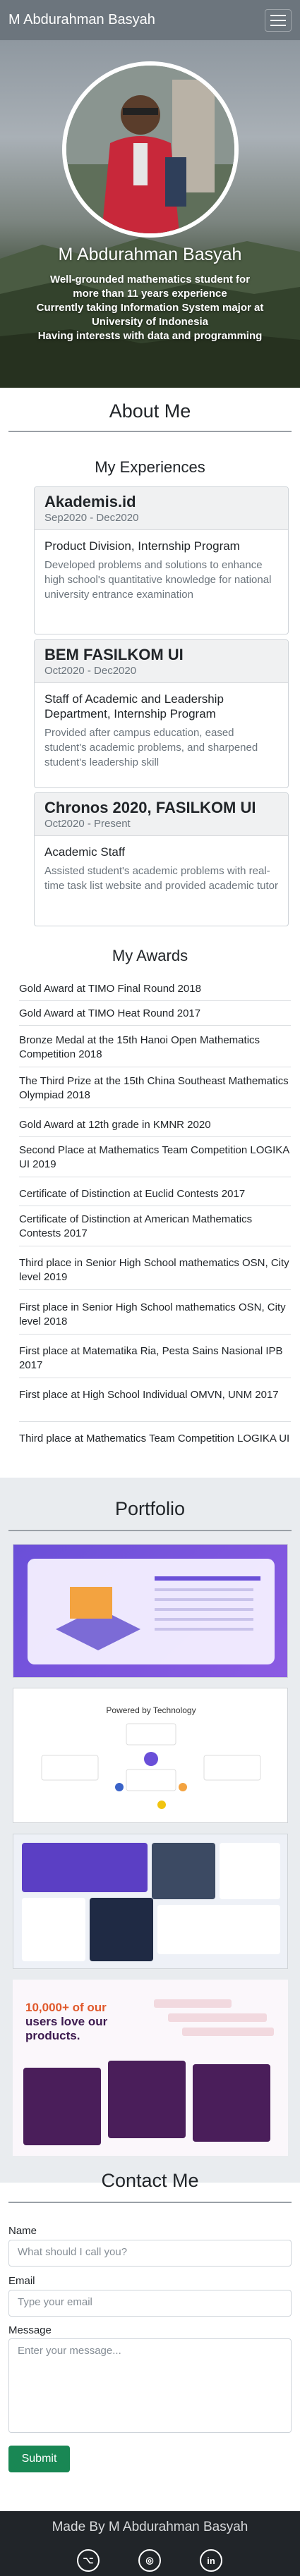 The image size is (300, 2576). What do you see at coordinates (150, 2303) in the screenshot?
I see `email-input: Type your email` at bounding box center [150, 2303].